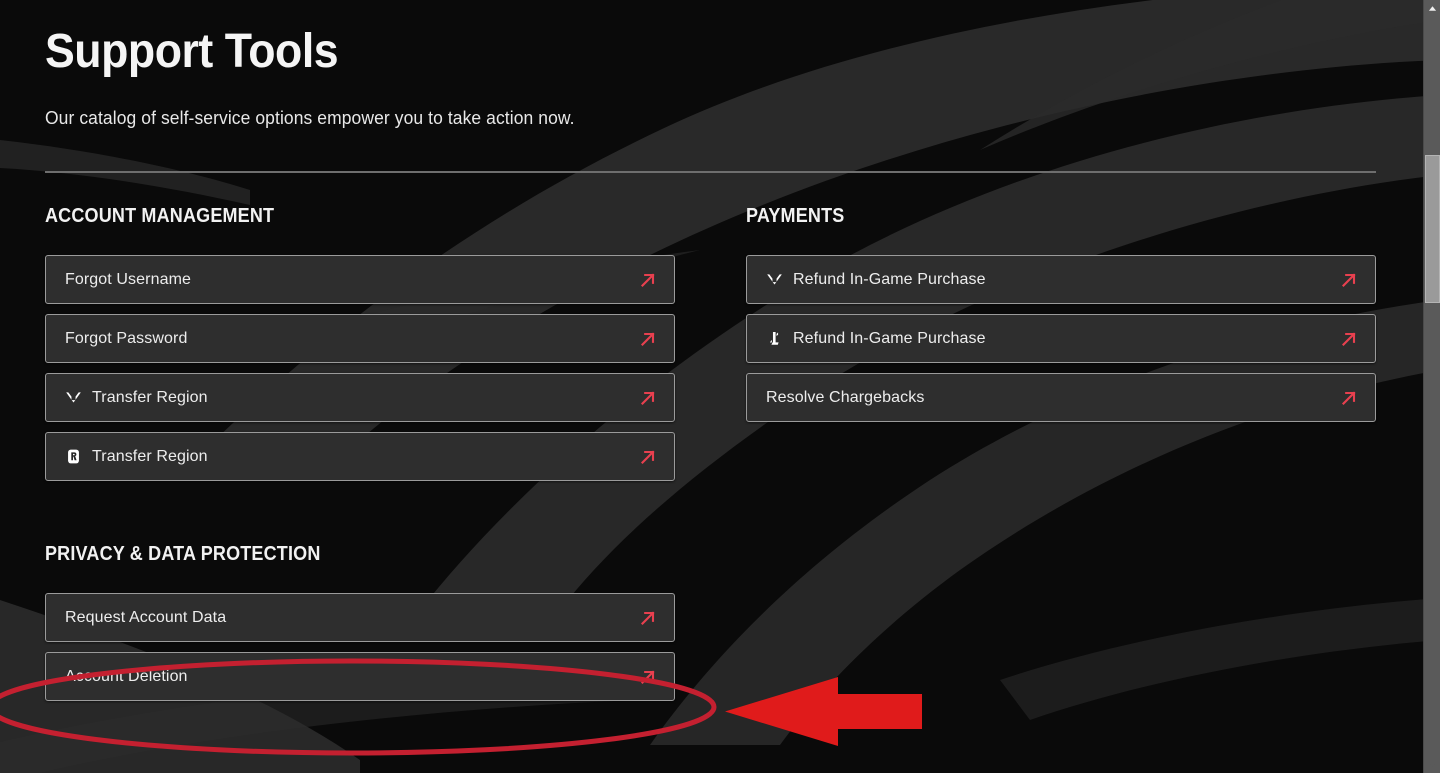  I want to click on tool-button-account-deletion: Account Deletion, so click(360, 676).